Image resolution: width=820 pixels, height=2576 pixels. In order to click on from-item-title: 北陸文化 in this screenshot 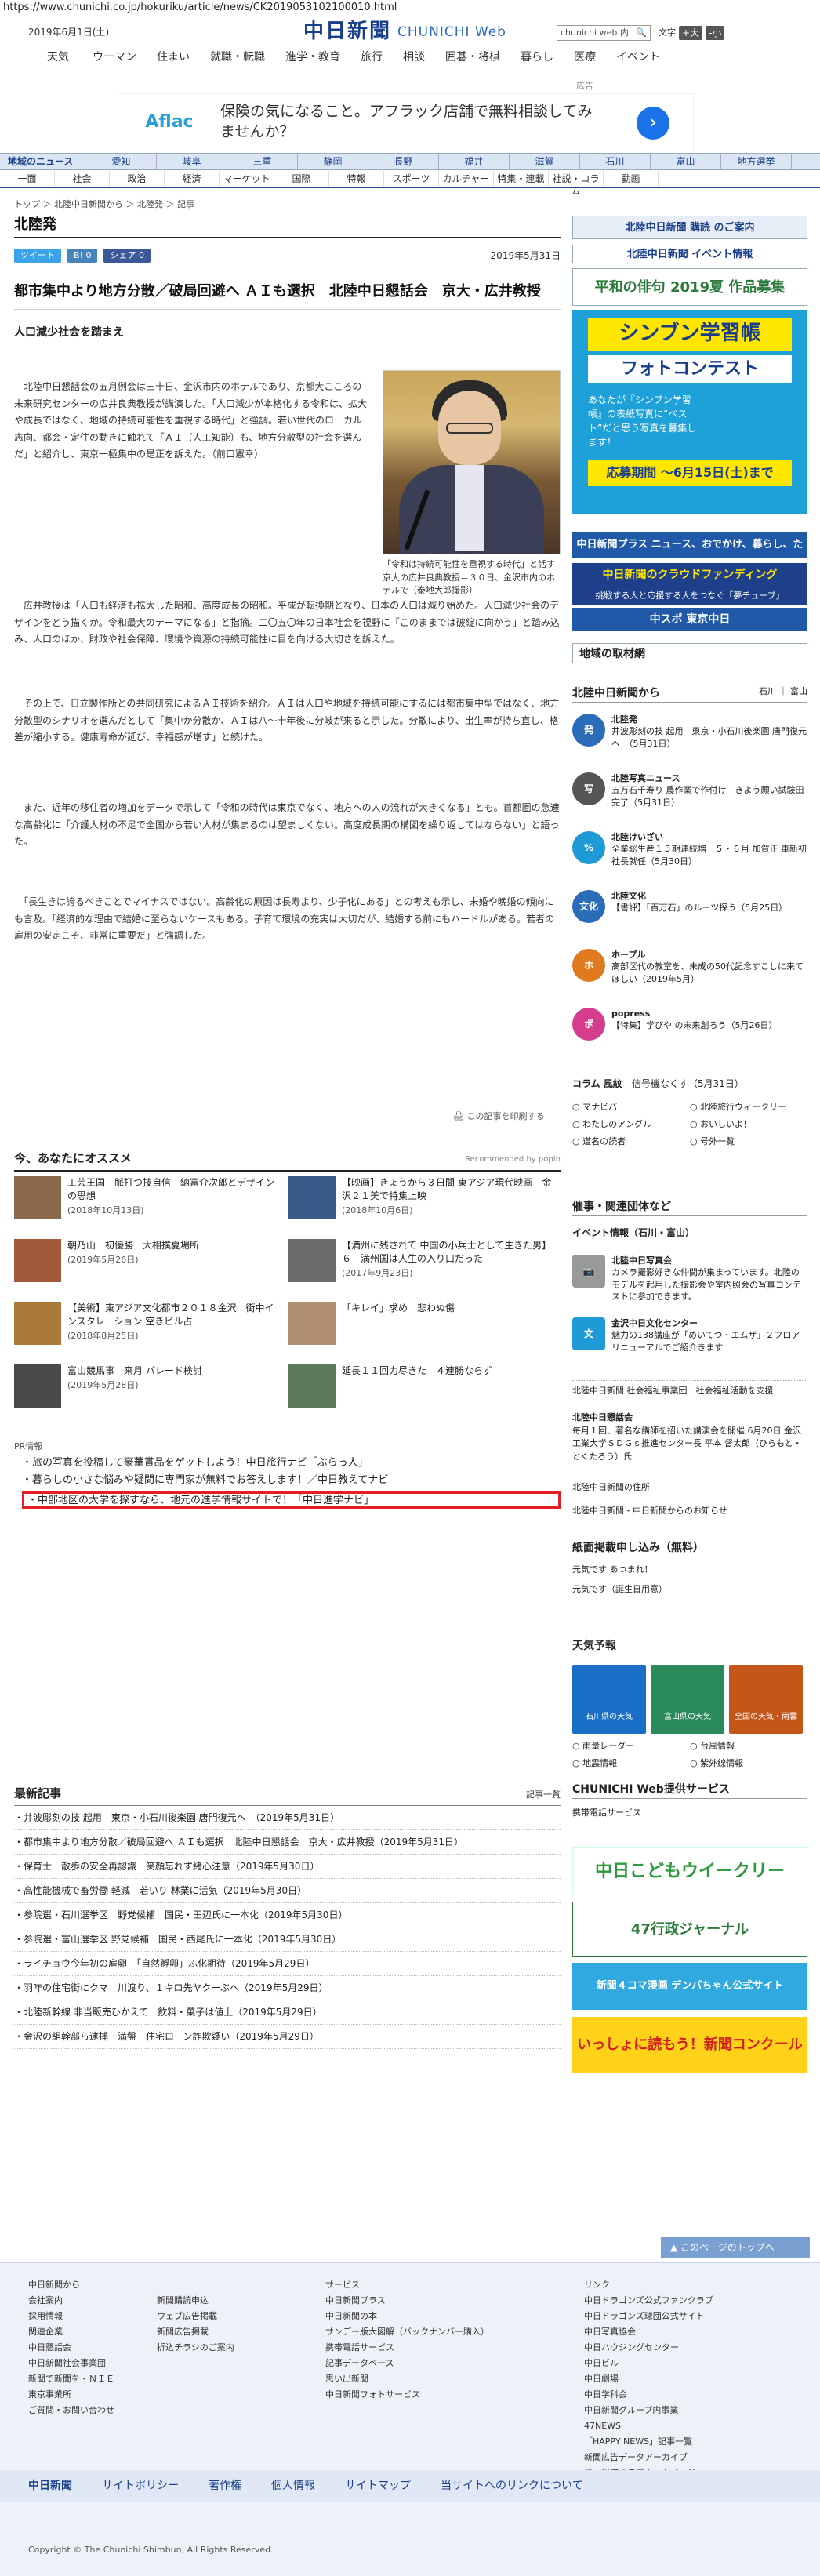, I will do `click(628, 896)`.